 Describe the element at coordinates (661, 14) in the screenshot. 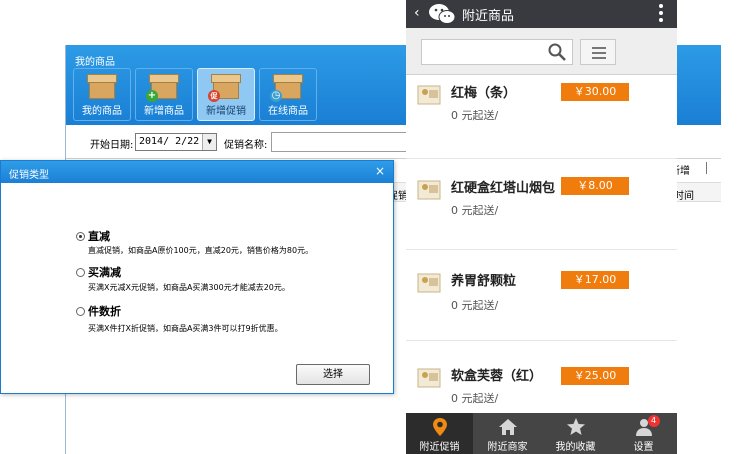

I see `more-vertical-icon` at that location.